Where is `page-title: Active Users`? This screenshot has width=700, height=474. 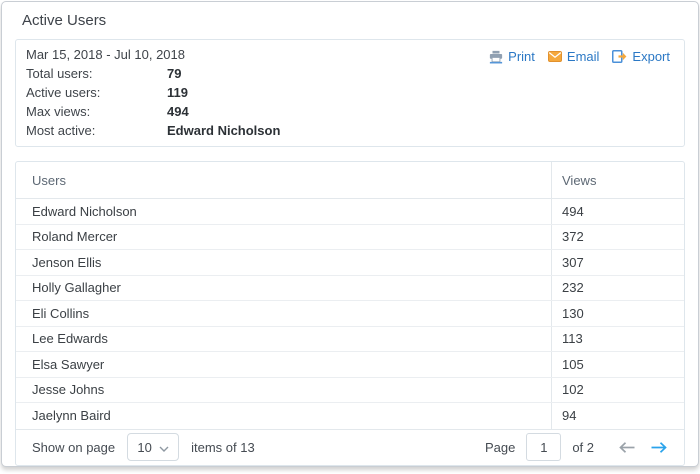
page-title: Active Users is located at coordinates (64, 20).